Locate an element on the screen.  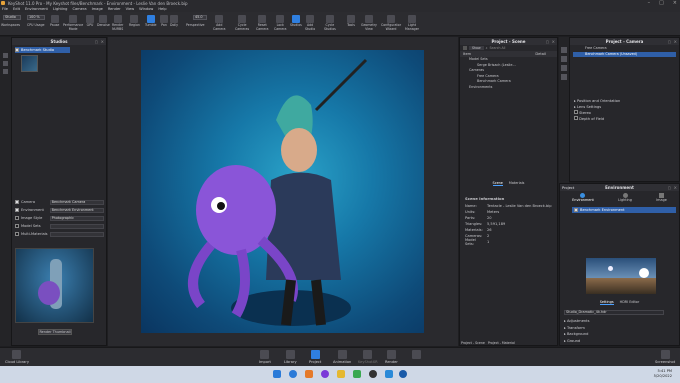
tab-project-material: Project - Material is located at coordinates (501, 343).